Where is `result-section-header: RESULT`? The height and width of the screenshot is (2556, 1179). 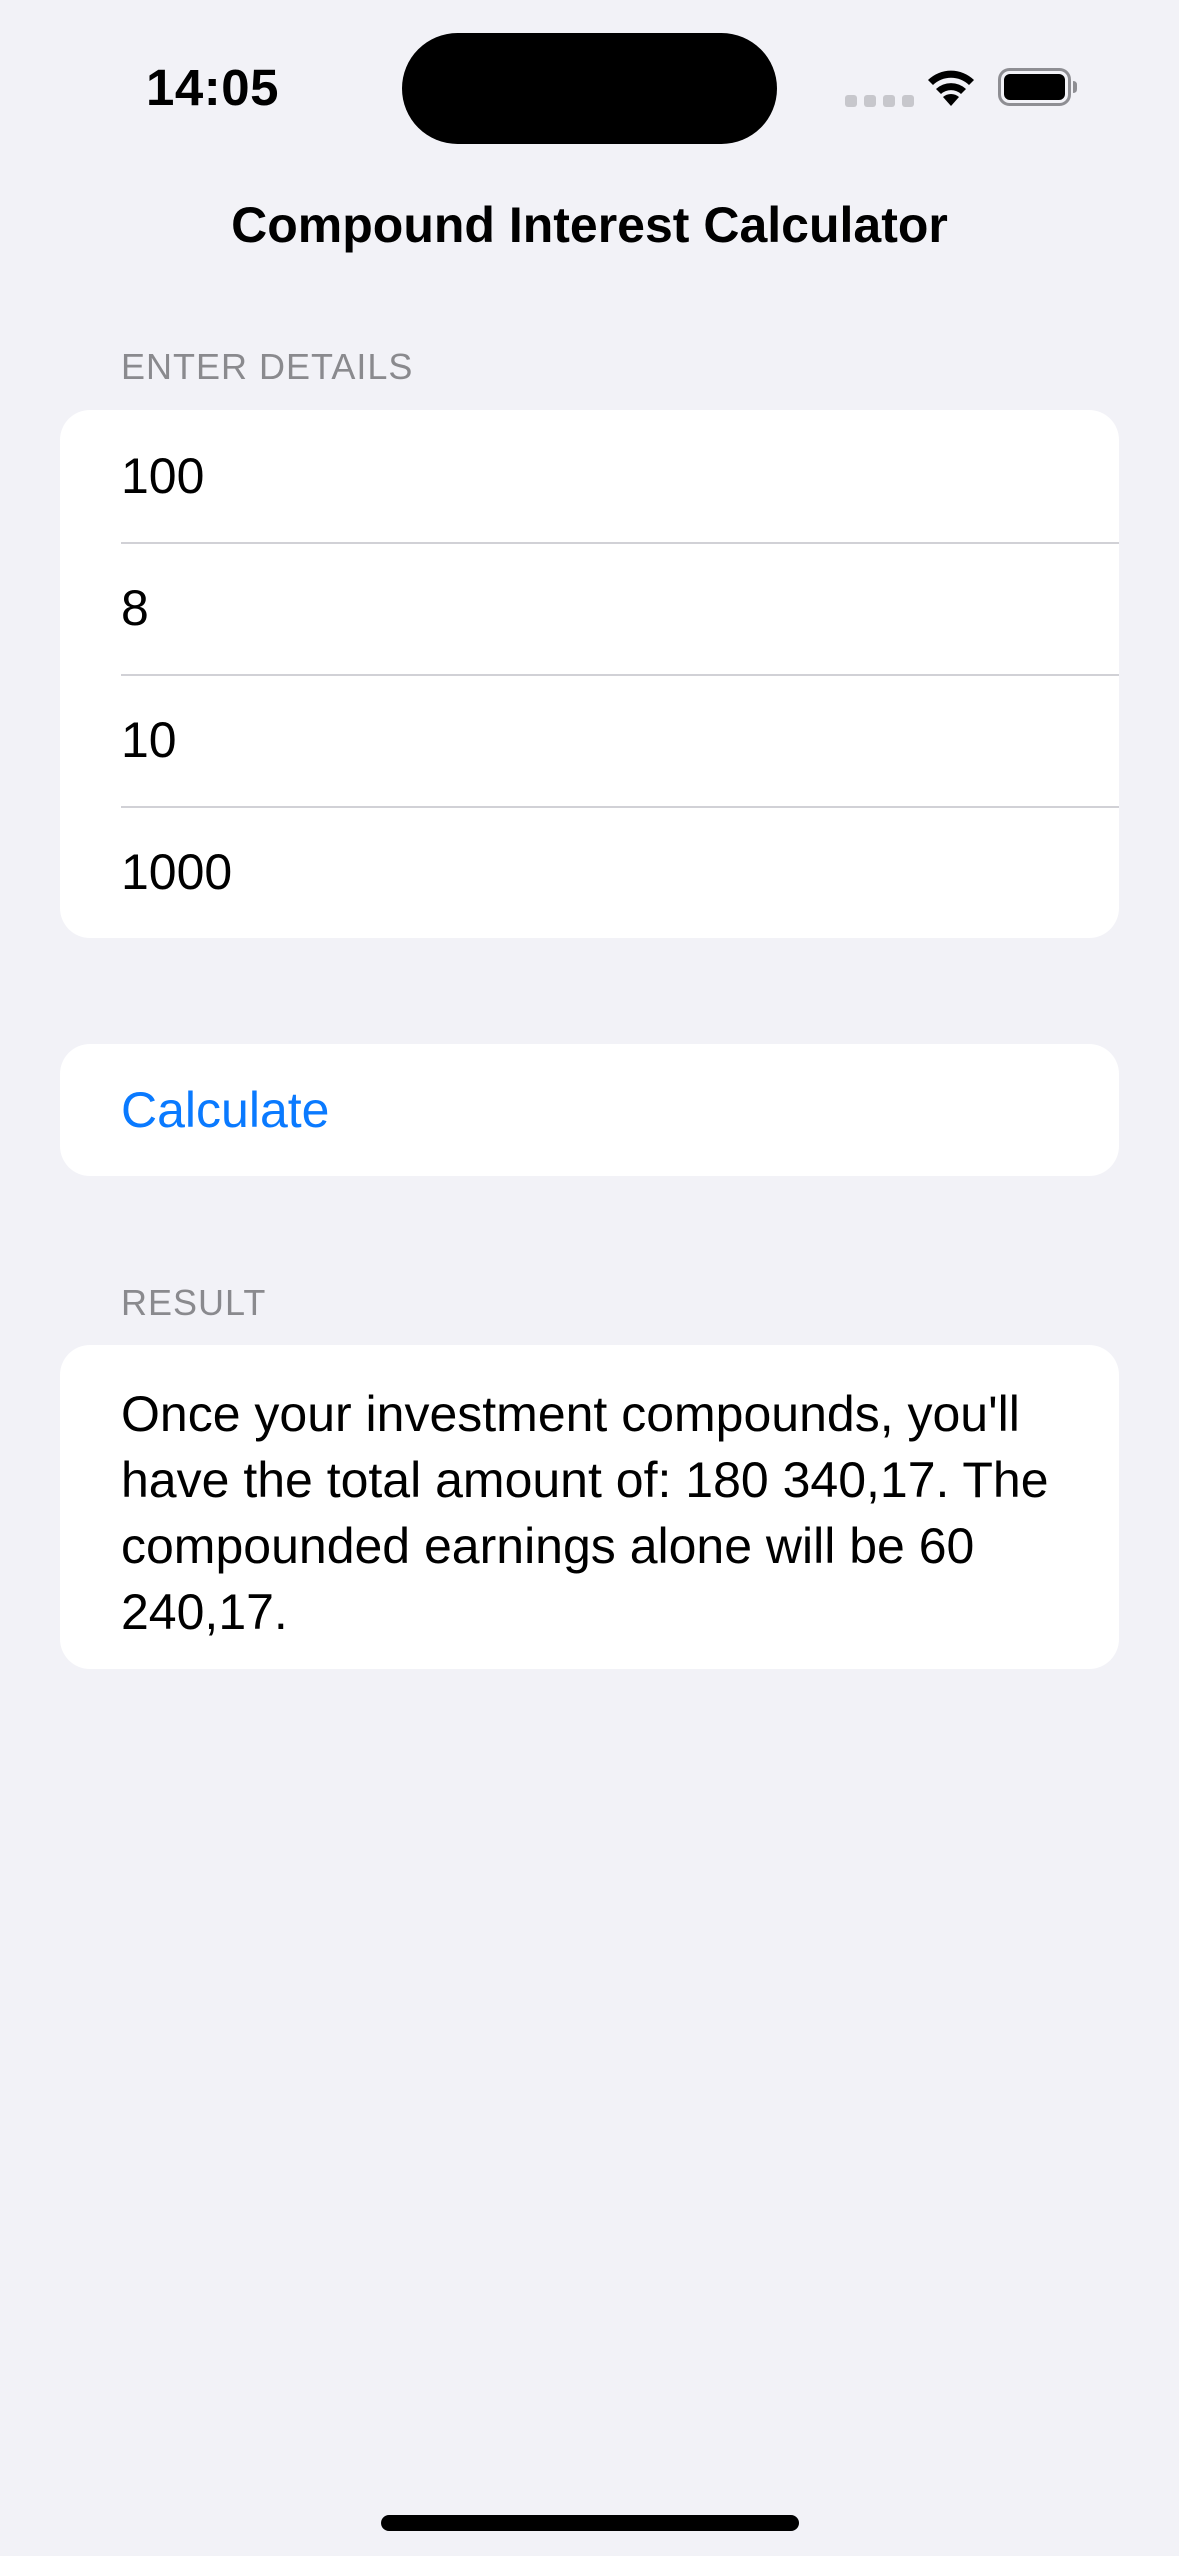 result-section-header: RESULT is located at coordinates (194, 1302).